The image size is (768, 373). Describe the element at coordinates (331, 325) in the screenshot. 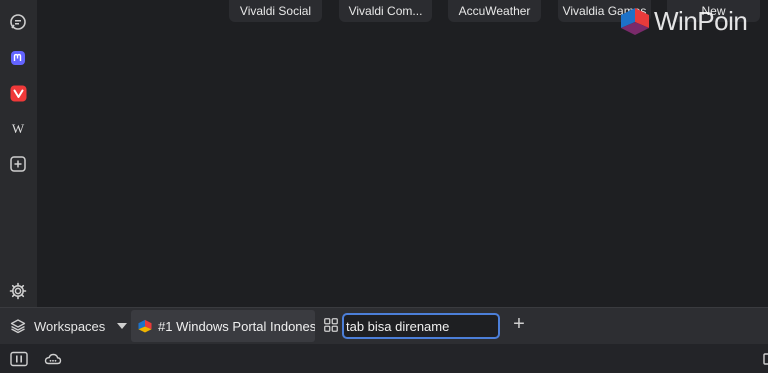

I see `tab-stack-grid-icon` at that location.